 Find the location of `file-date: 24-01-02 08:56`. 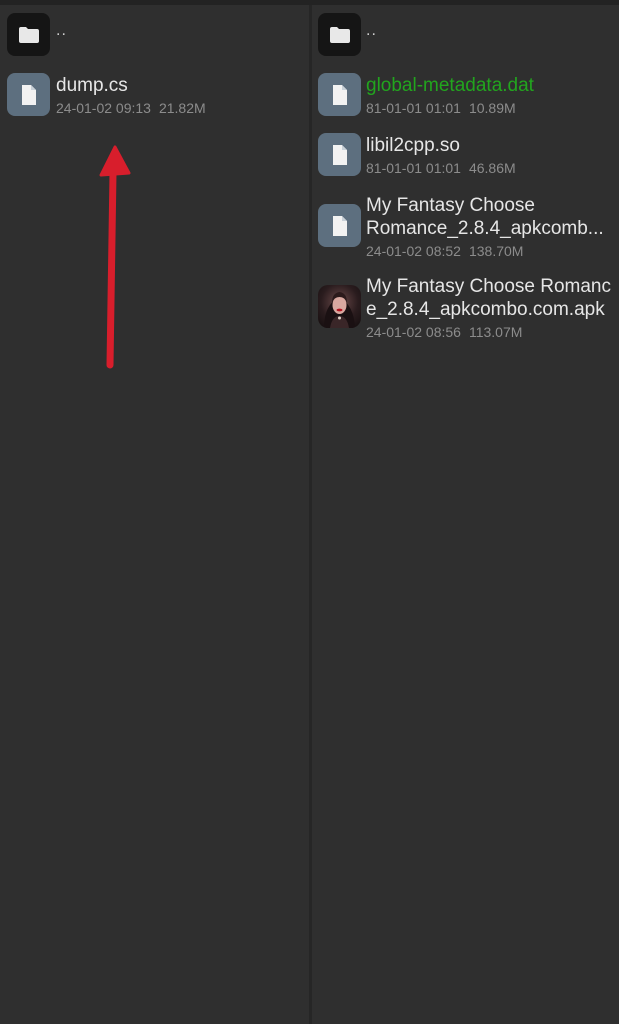

file-date: 24-01-02 08:56 is located at coordinates (413, 332).